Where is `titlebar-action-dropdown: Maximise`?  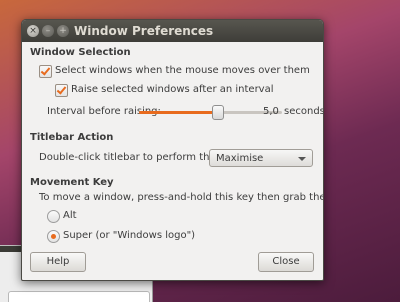
titlebar-action-dropdown: Maximise is located at coordinates (261, 158).